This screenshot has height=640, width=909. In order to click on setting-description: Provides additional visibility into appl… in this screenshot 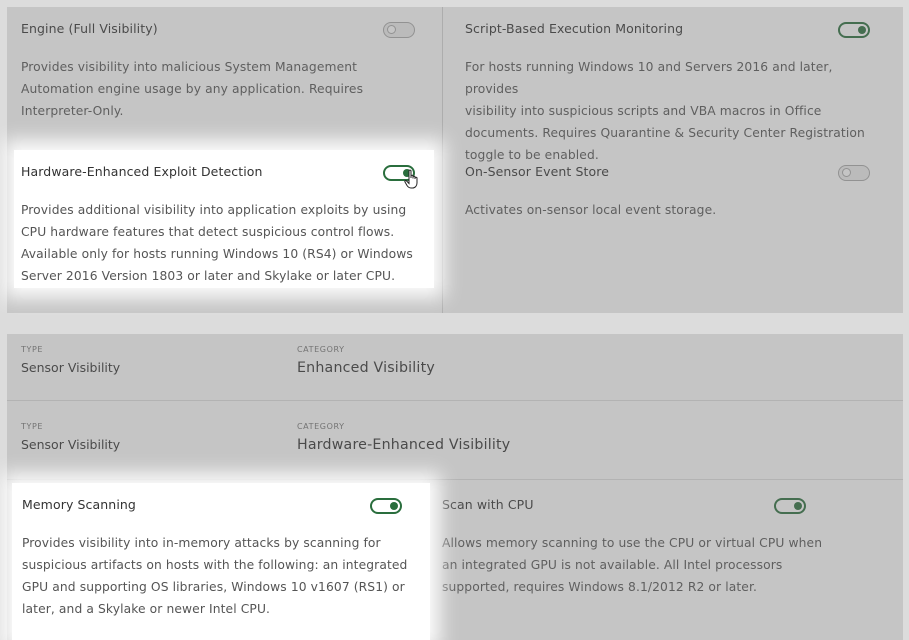, I will do `click(217, 243)`.